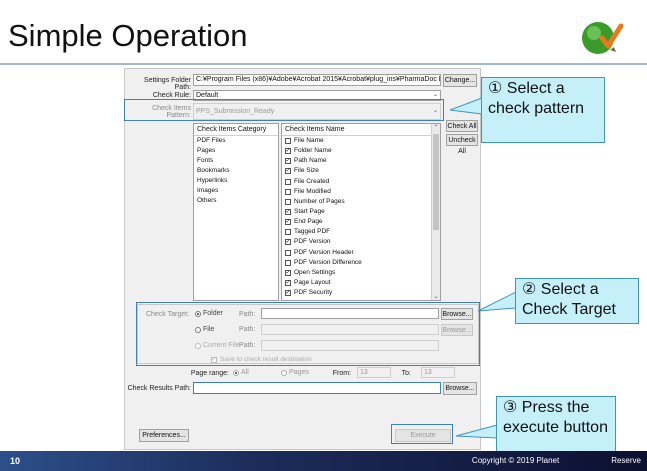 This screenshot has height=471, width=647. Describe the element at coordinates (435, 95) in the screenshot. I see `chevron-down-icon: ⌄` at that location.